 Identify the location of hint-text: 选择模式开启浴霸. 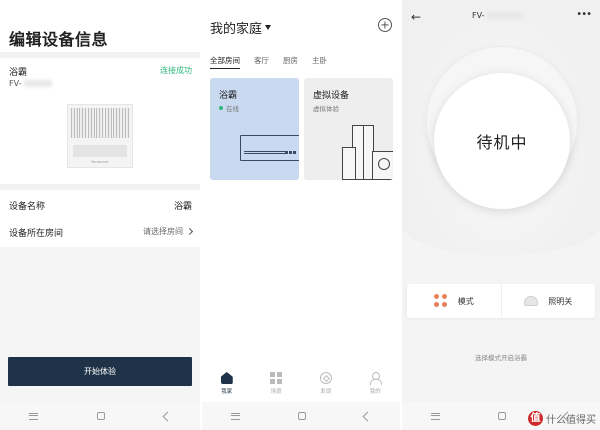
(501, 358).